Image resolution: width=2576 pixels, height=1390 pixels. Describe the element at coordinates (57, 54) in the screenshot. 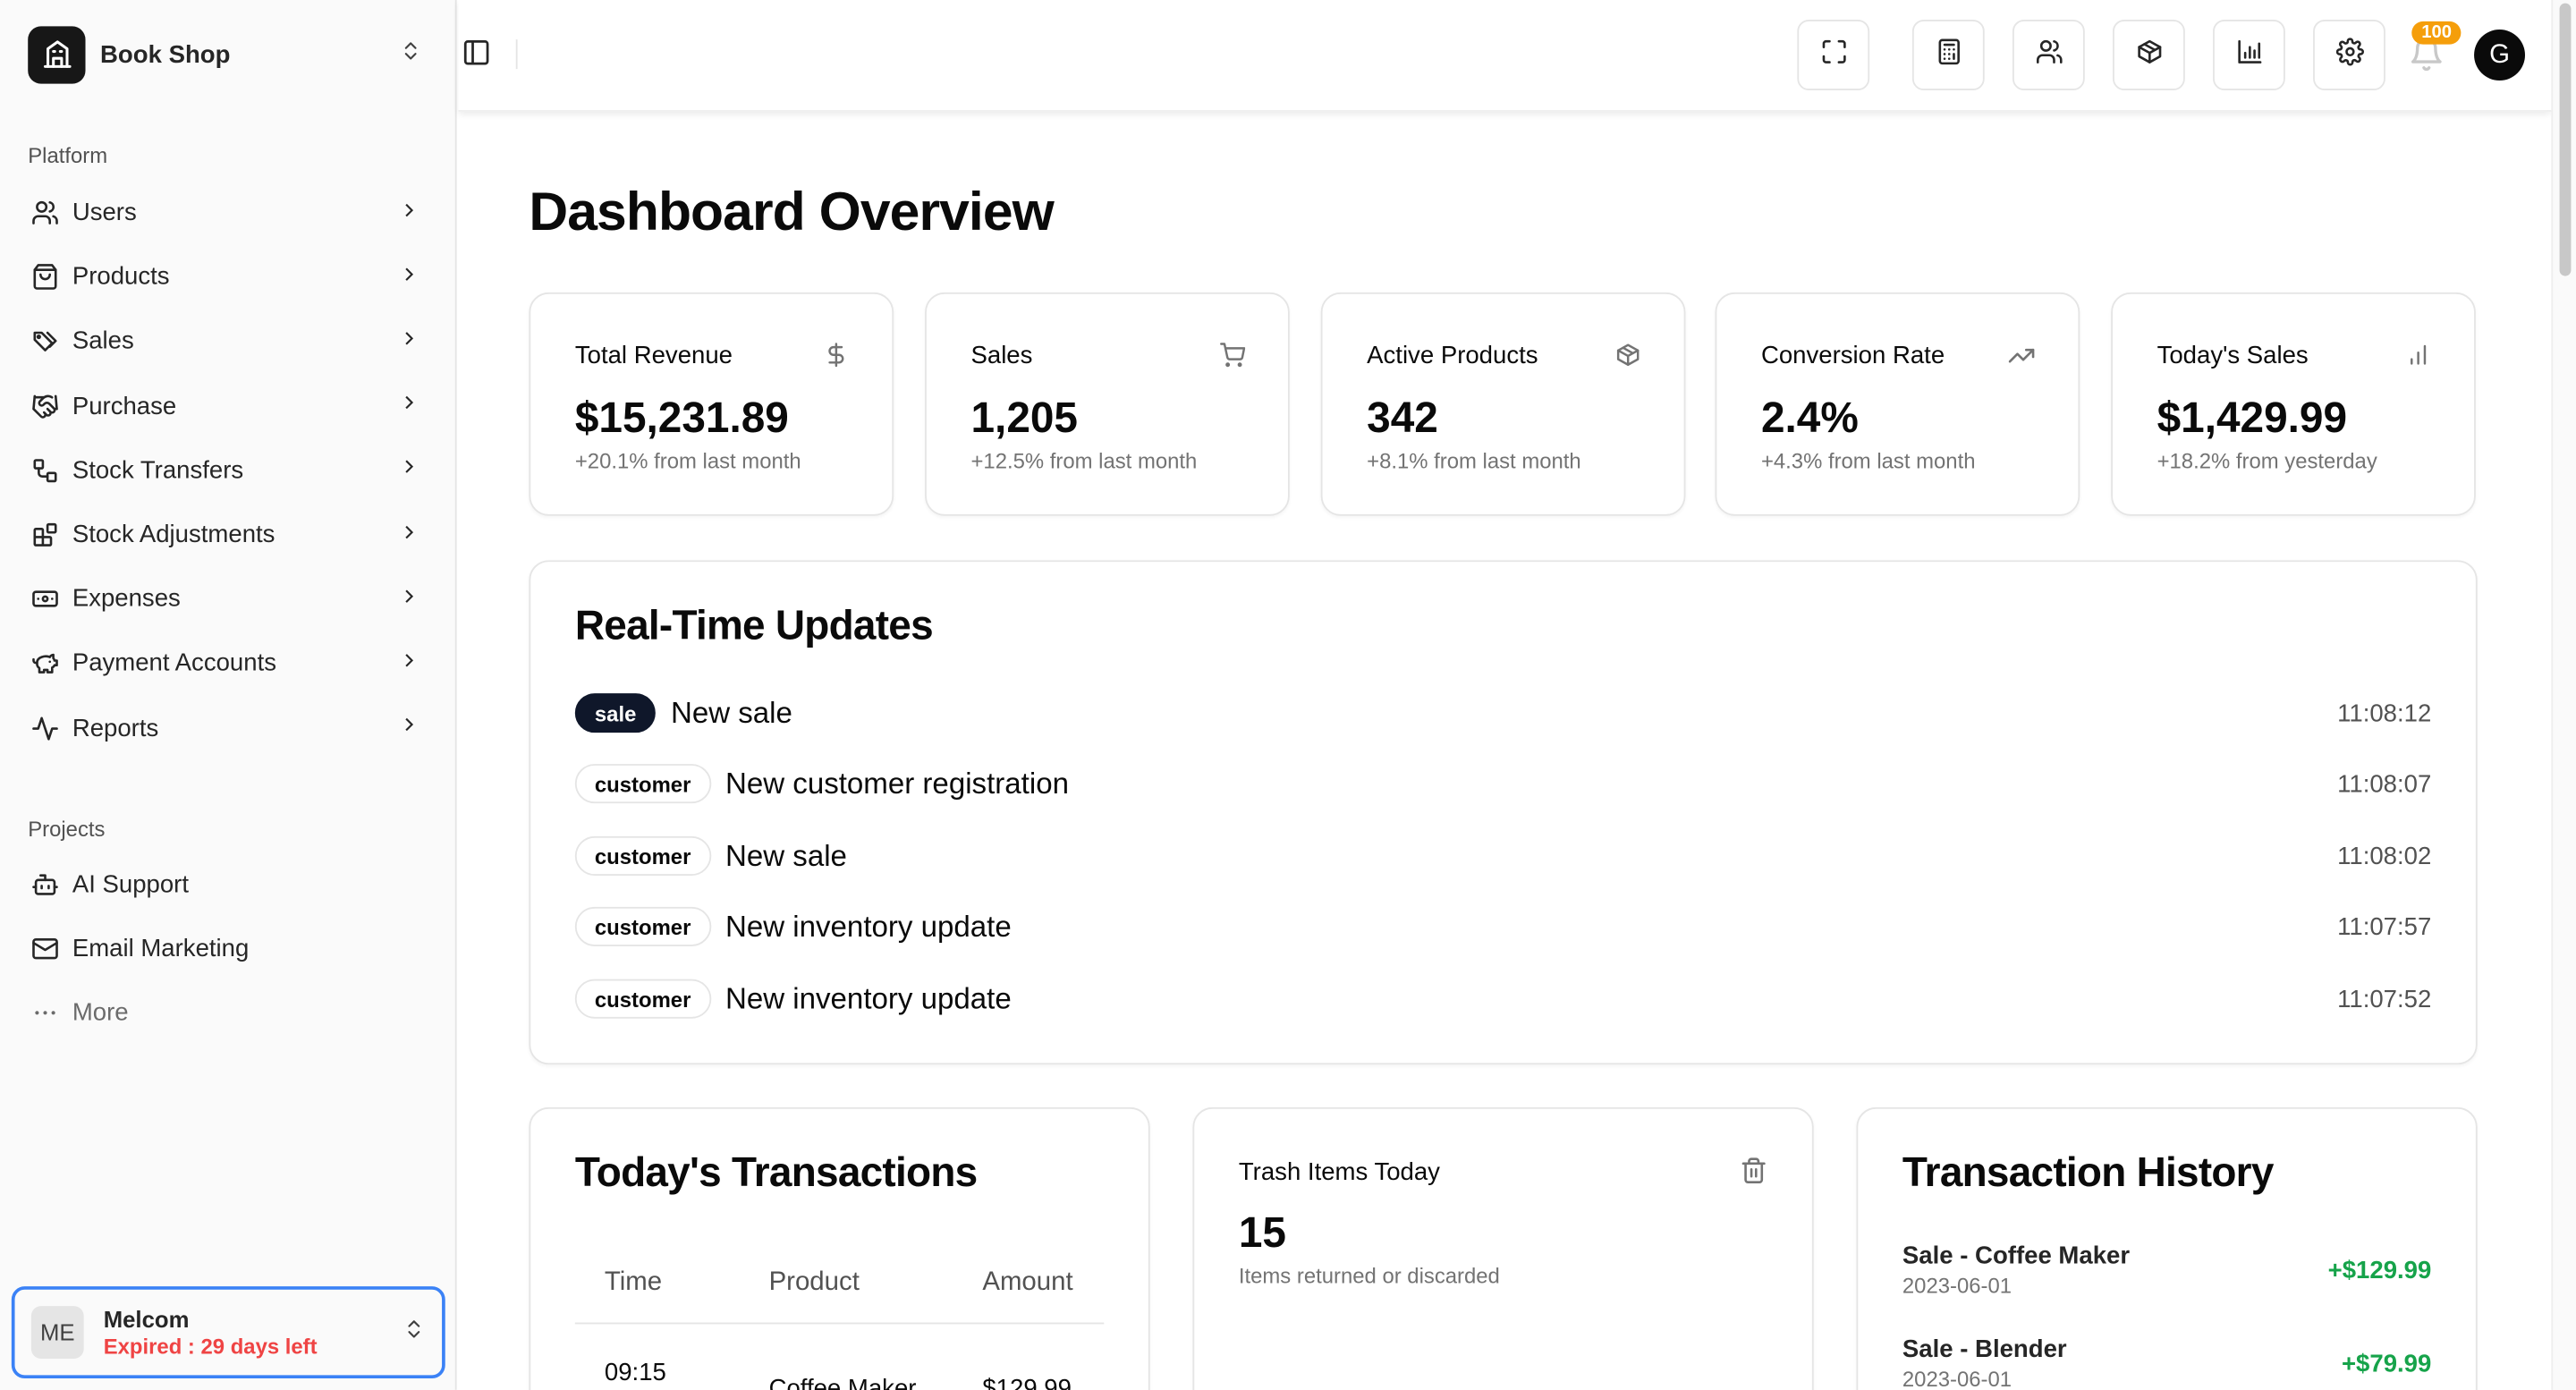

I see `store-icon` at that location.